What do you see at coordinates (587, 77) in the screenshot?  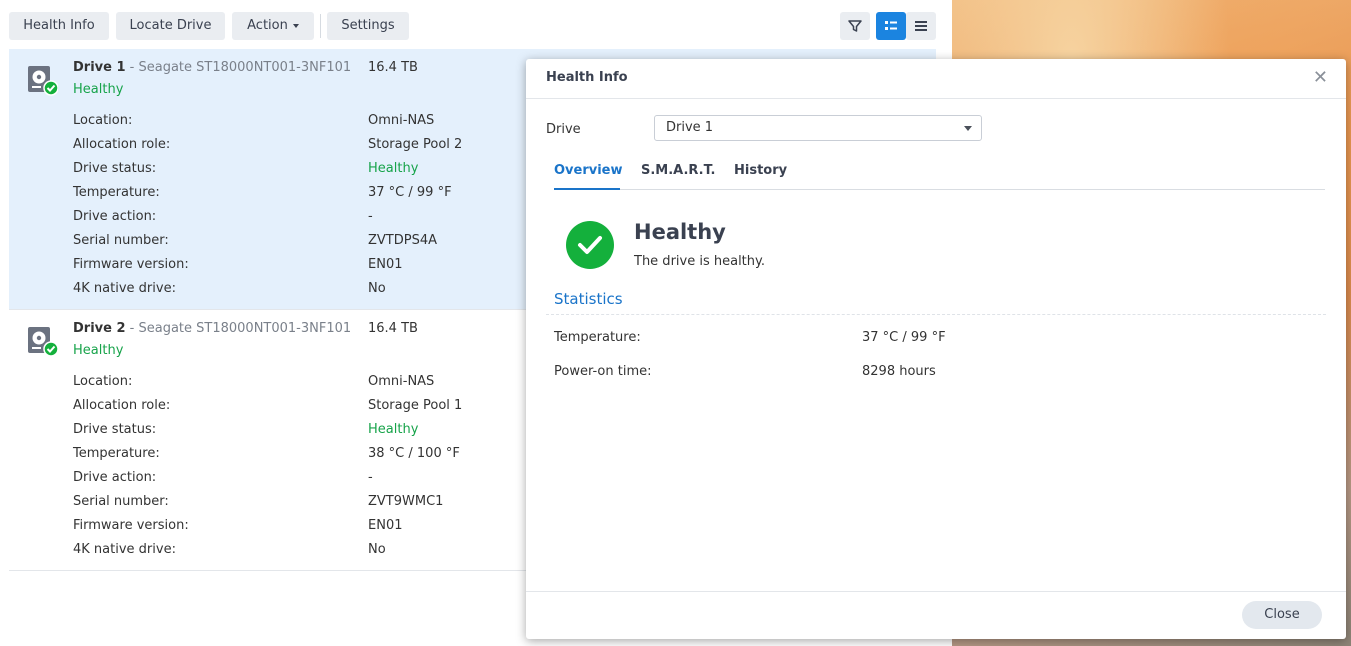 I see `dialog-title: Health Info` at bounding box center [587, 77].